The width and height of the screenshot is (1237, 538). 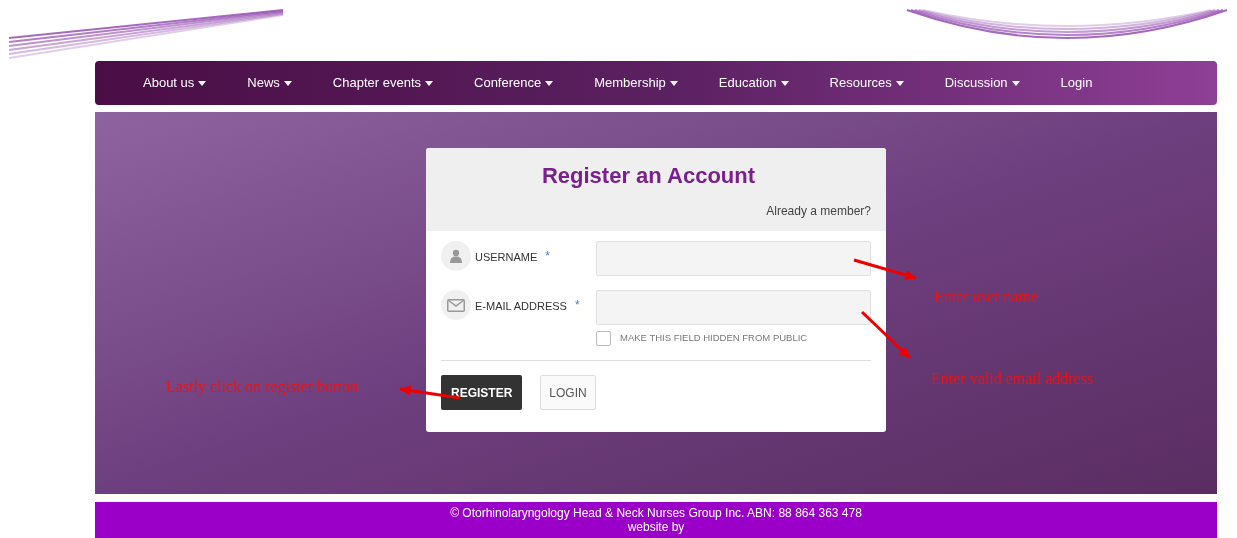 I want to click on form-title: Register an Account, so click(x=648, y=176).